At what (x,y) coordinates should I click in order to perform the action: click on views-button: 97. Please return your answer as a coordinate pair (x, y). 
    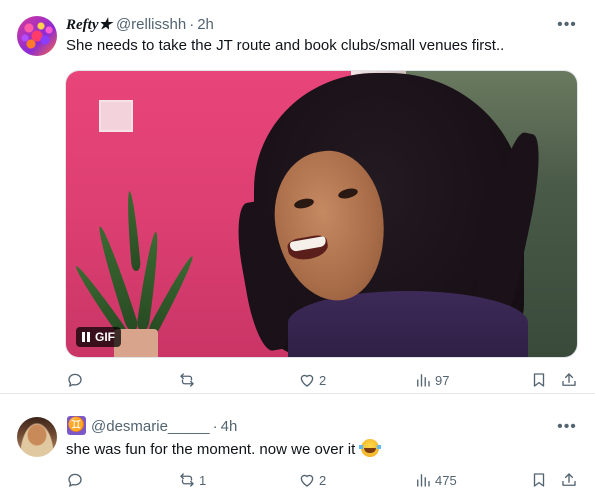
    Looking at the image, I should click on (431, 380).